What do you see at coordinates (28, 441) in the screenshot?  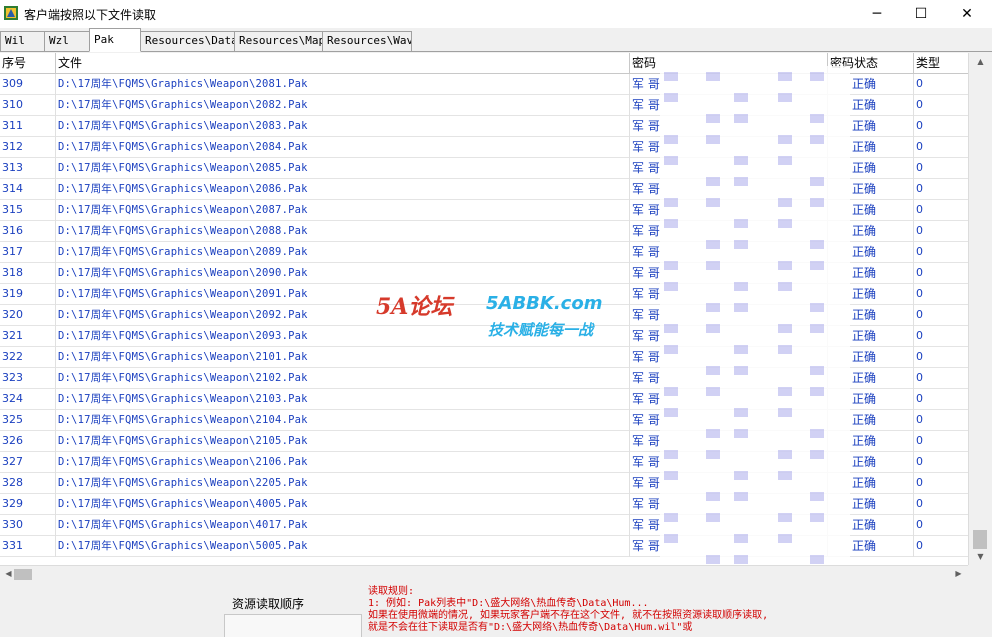 I see `cell-index: 326` at bounding box center [28, 441].